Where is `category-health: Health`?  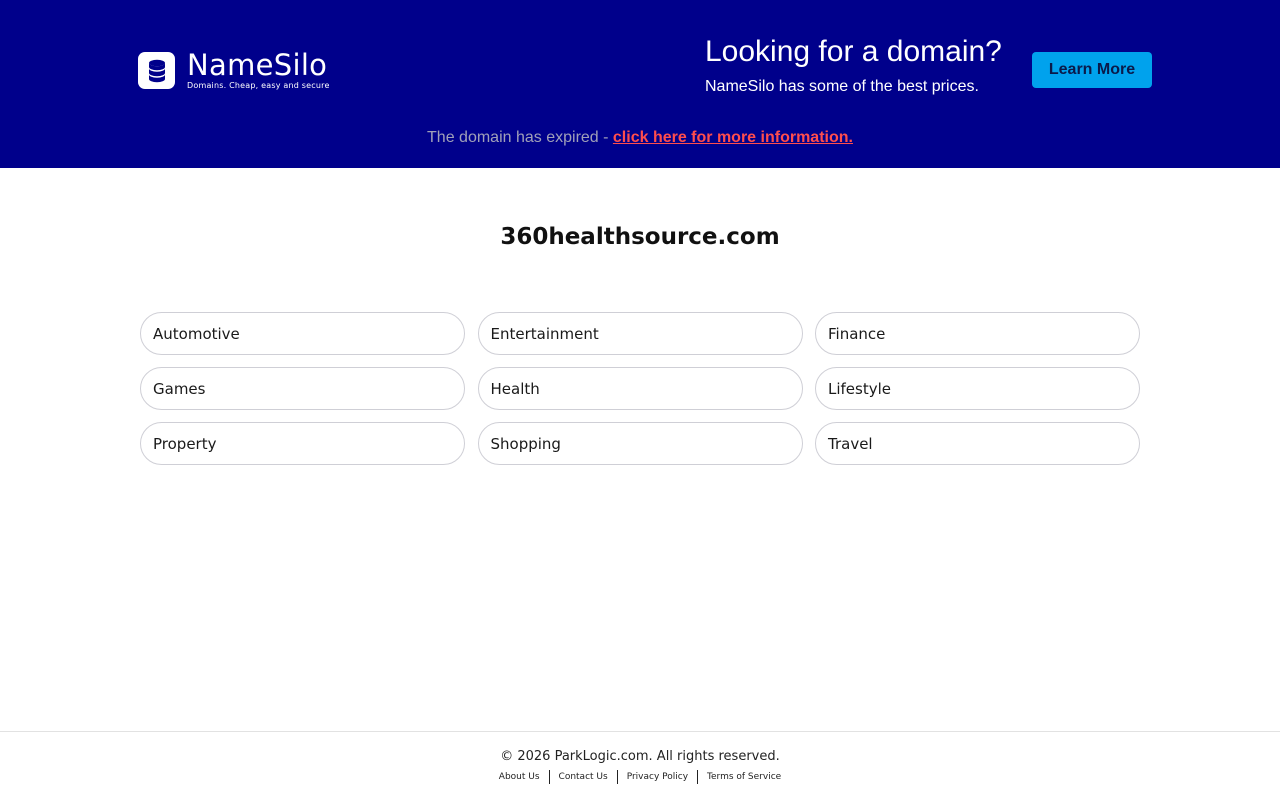
category-health: Health is located at coordinates (640, 388).